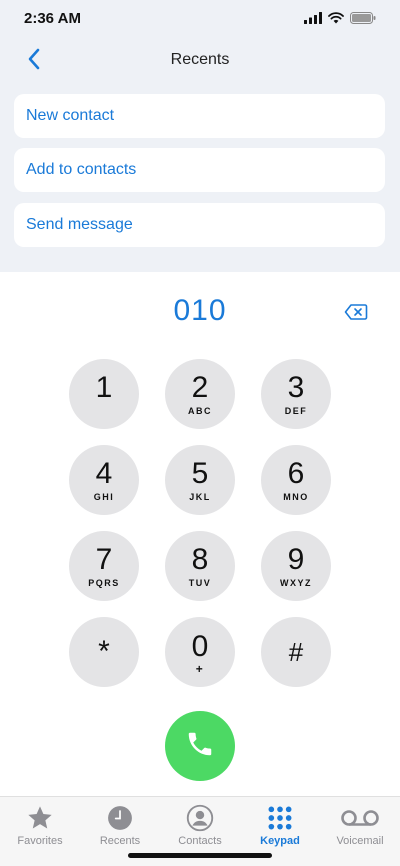 The height and width of the screenshot is (866, 400). What do you see at coordinates (363, 20) in the screenshot?
I see `battery-icon` at bounding box center [363, 20].